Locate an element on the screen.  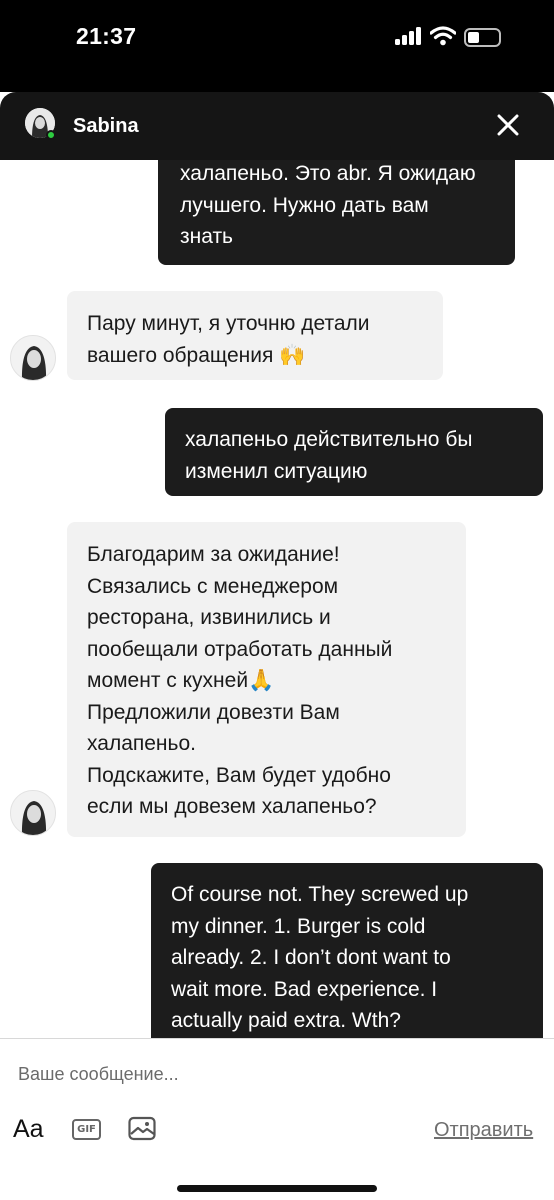
message-input is located at coordinates (278, 1074).